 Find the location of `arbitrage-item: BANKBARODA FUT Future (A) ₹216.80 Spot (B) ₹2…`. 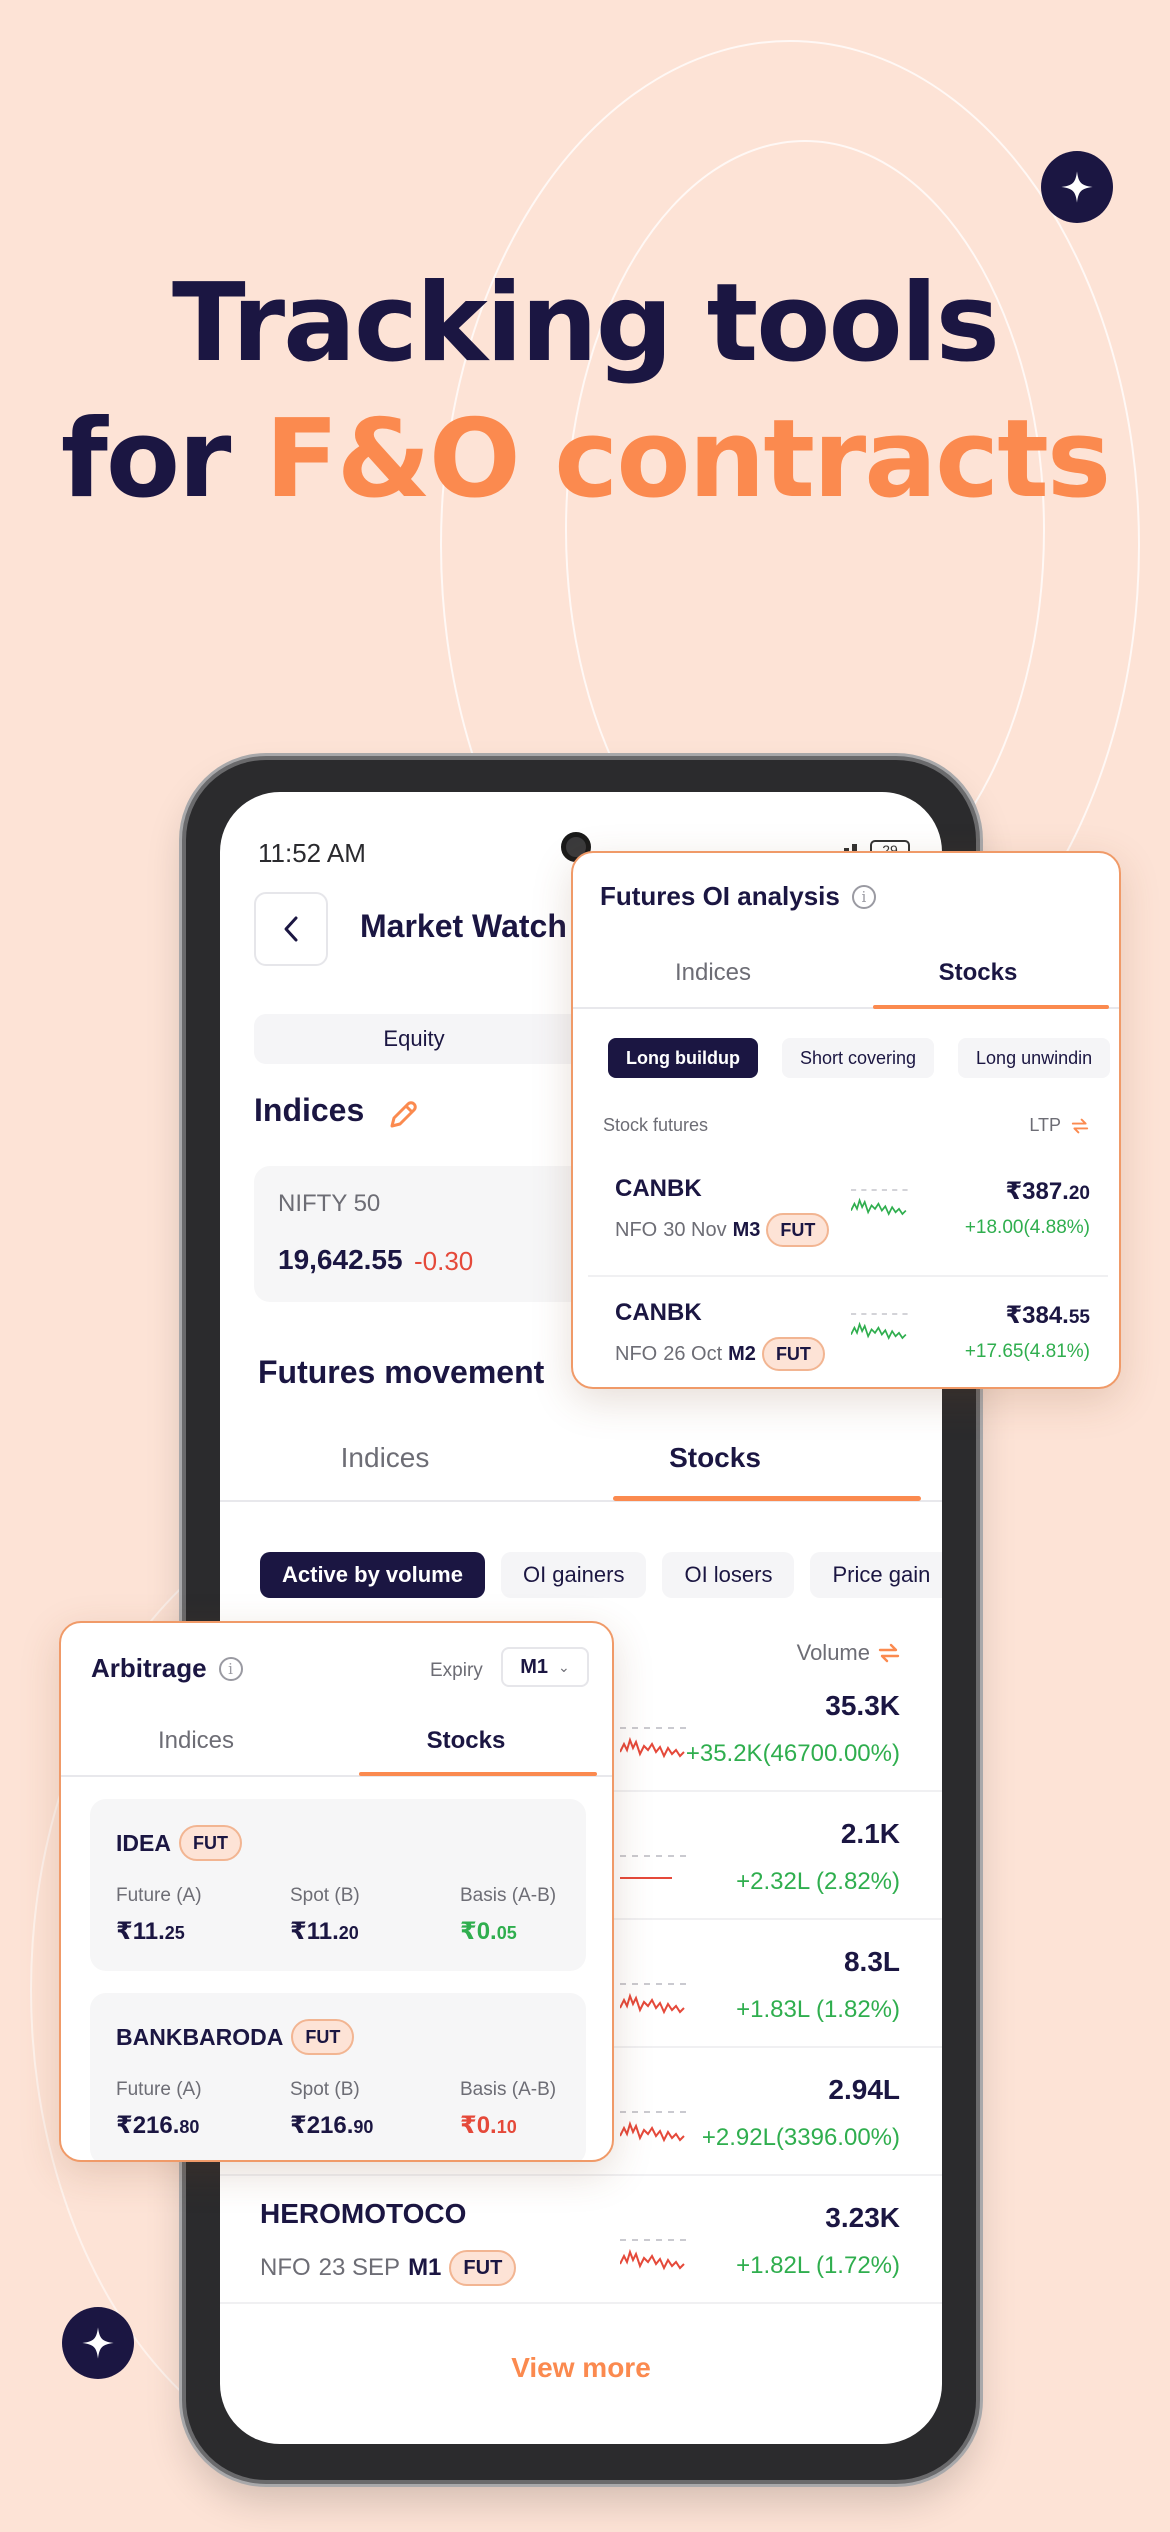

arbitrage-item: BANKBARODA FUT Future (A) ₹216.80 Spot (B) ₹2… is located at coordinates (338, 2076).